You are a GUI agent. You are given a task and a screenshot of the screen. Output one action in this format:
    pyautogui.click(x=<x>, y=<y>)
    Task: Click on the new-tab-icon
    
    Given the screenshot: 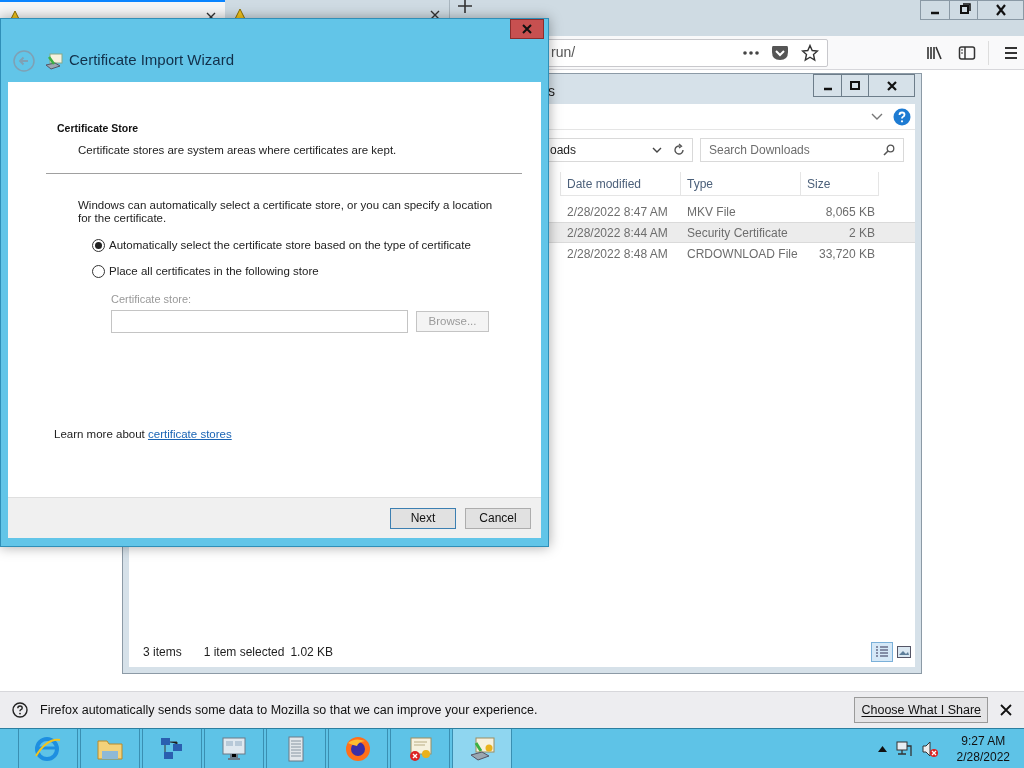 What is the action you would take?
    pyautogui.click(x=465, y=7)
    